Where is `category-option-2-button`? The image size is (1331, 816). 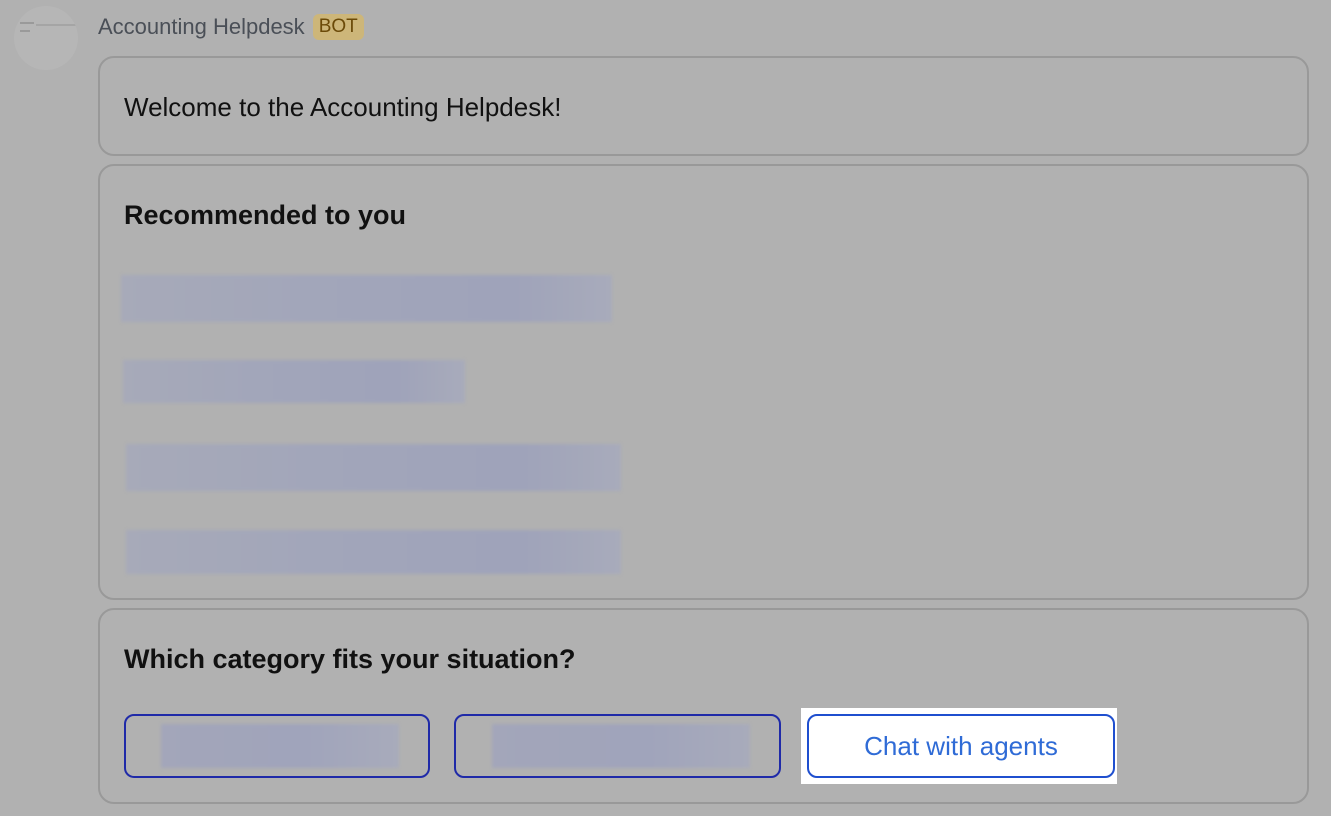
category-option-2-button is located at coordinates (617, 746).